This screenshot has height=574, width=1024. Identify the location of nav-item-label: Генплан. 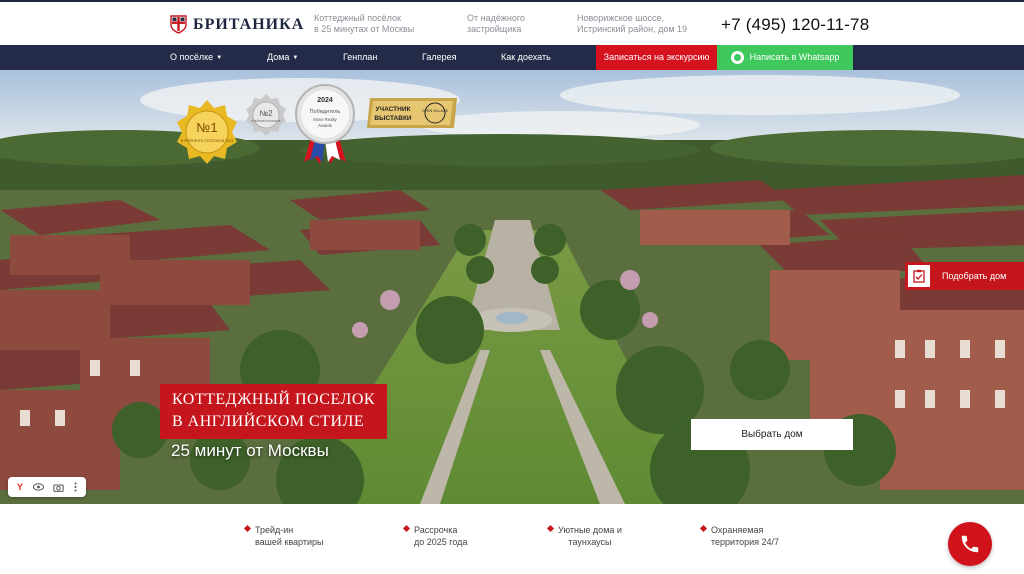
(360, 57).